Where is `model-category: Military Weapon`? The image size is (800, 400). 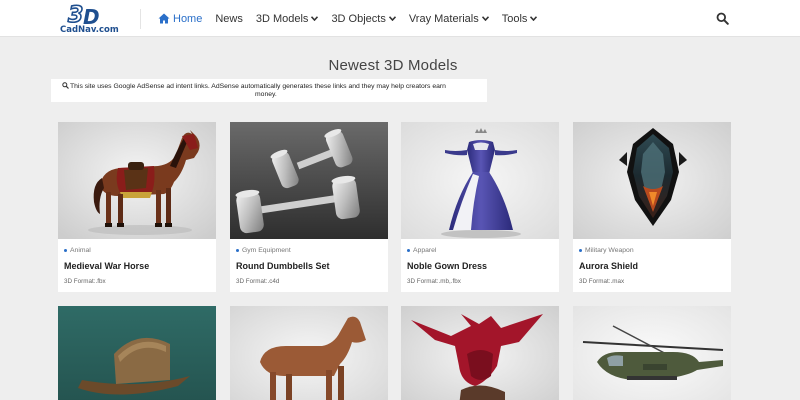 model-category: Military Weapon is located at coordinates (606, 250).